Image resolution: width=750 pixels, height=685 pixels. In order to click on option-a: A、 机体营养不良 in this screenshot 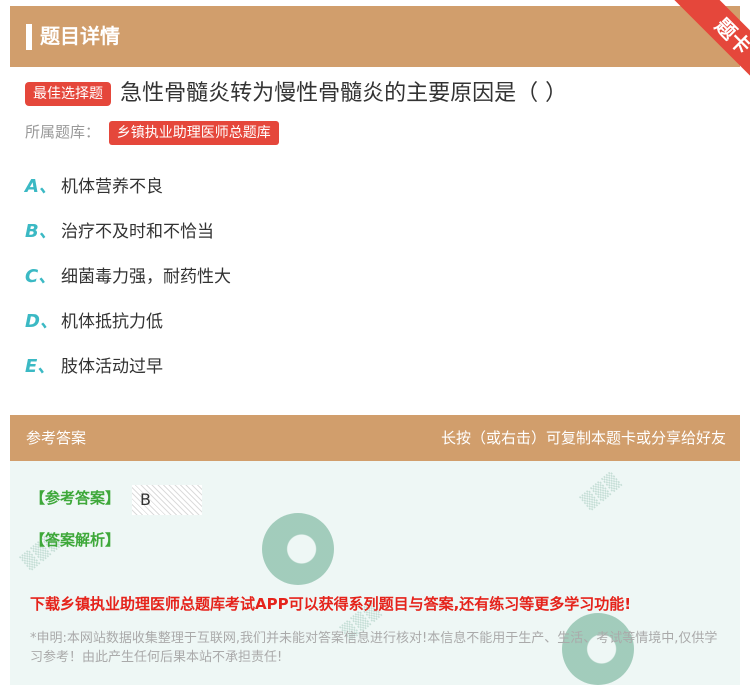, I will do `click(128, 194)`.